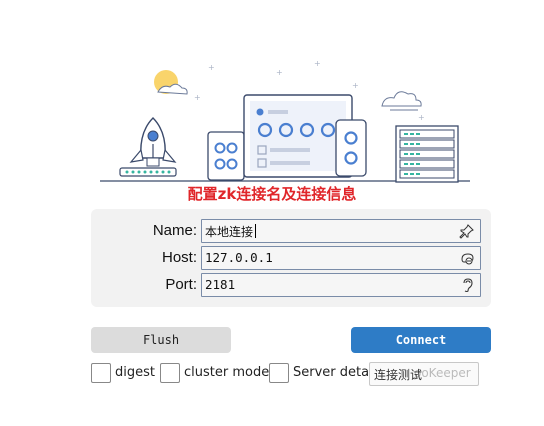 This screenshot has height=426, width=544. I want to click on name-label: Name:, so click(174, 230).